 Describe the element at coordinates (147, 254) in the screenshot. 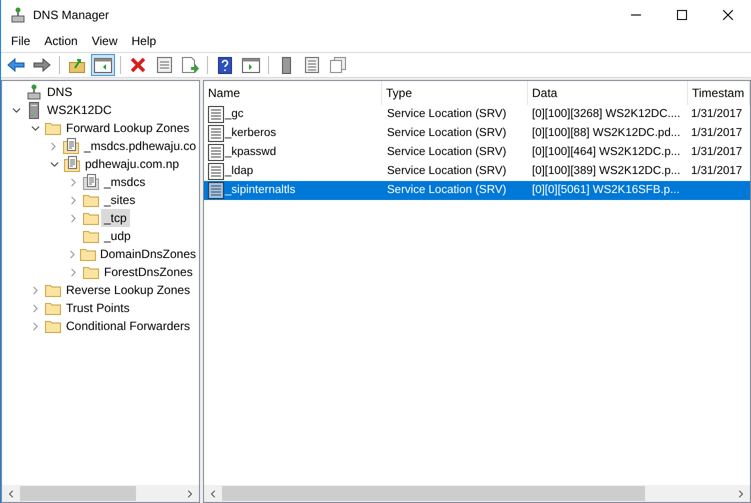

I see `tree-item: DomainDnsZones` at that location.